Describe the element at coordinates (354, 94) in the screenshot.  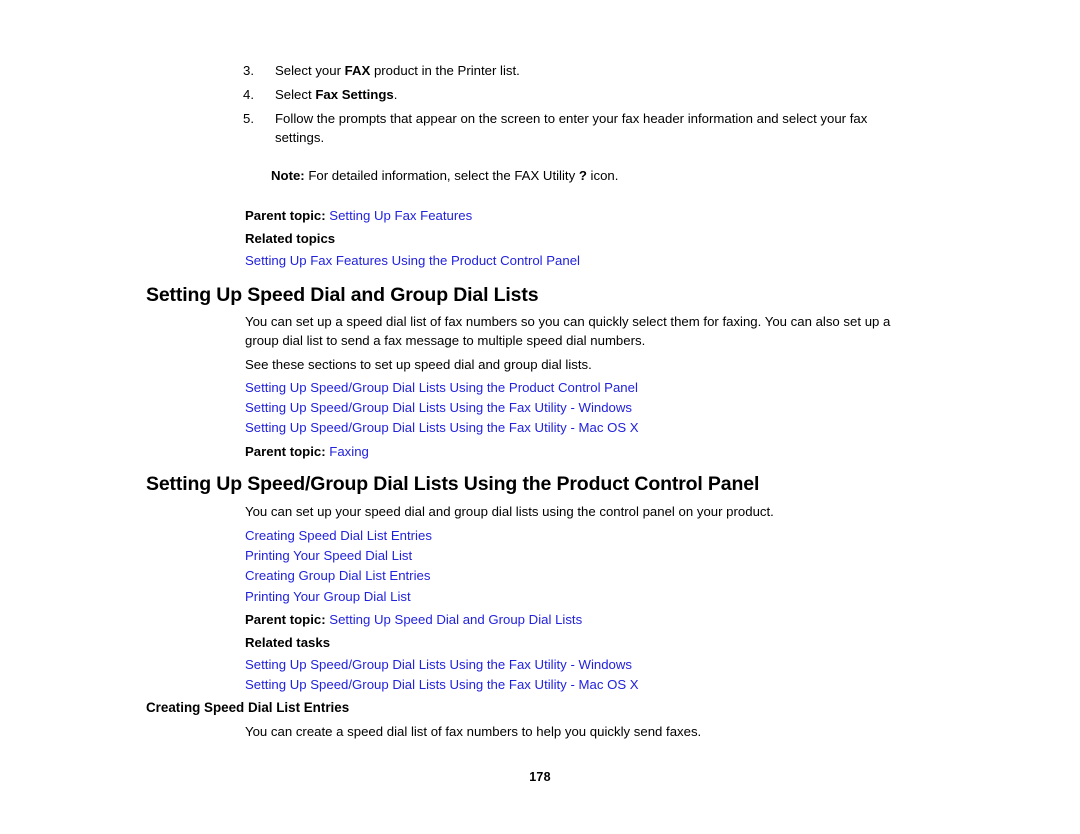
I see `step-text-strong: Fax Settings` at that location.